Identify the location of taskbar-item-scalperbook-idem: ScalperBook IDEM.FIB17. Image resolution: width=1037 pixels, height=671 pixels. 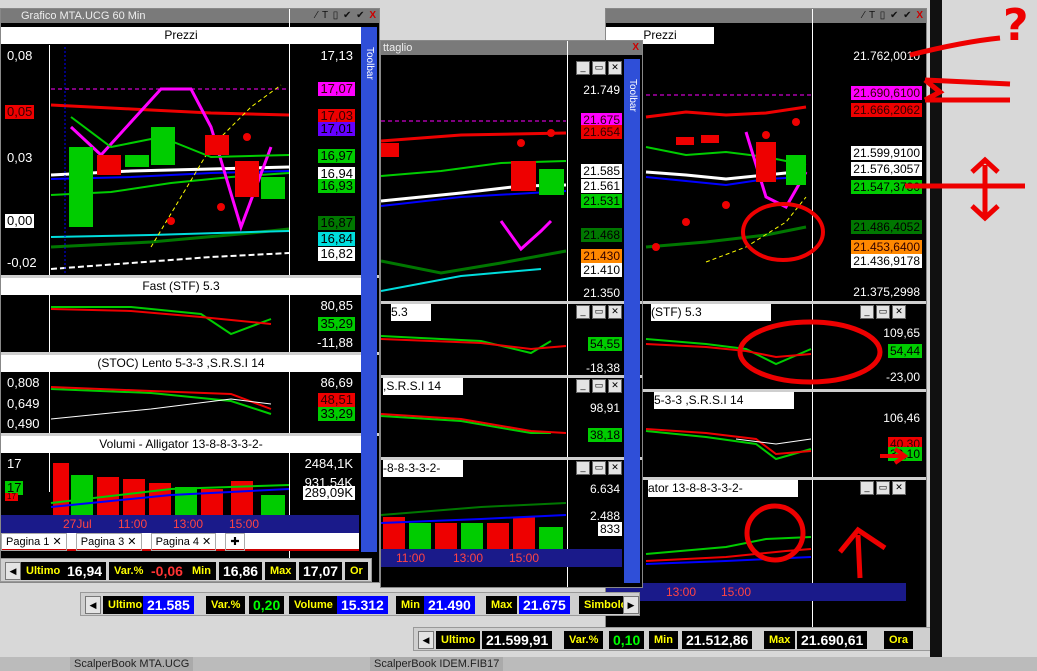
(437, 664).